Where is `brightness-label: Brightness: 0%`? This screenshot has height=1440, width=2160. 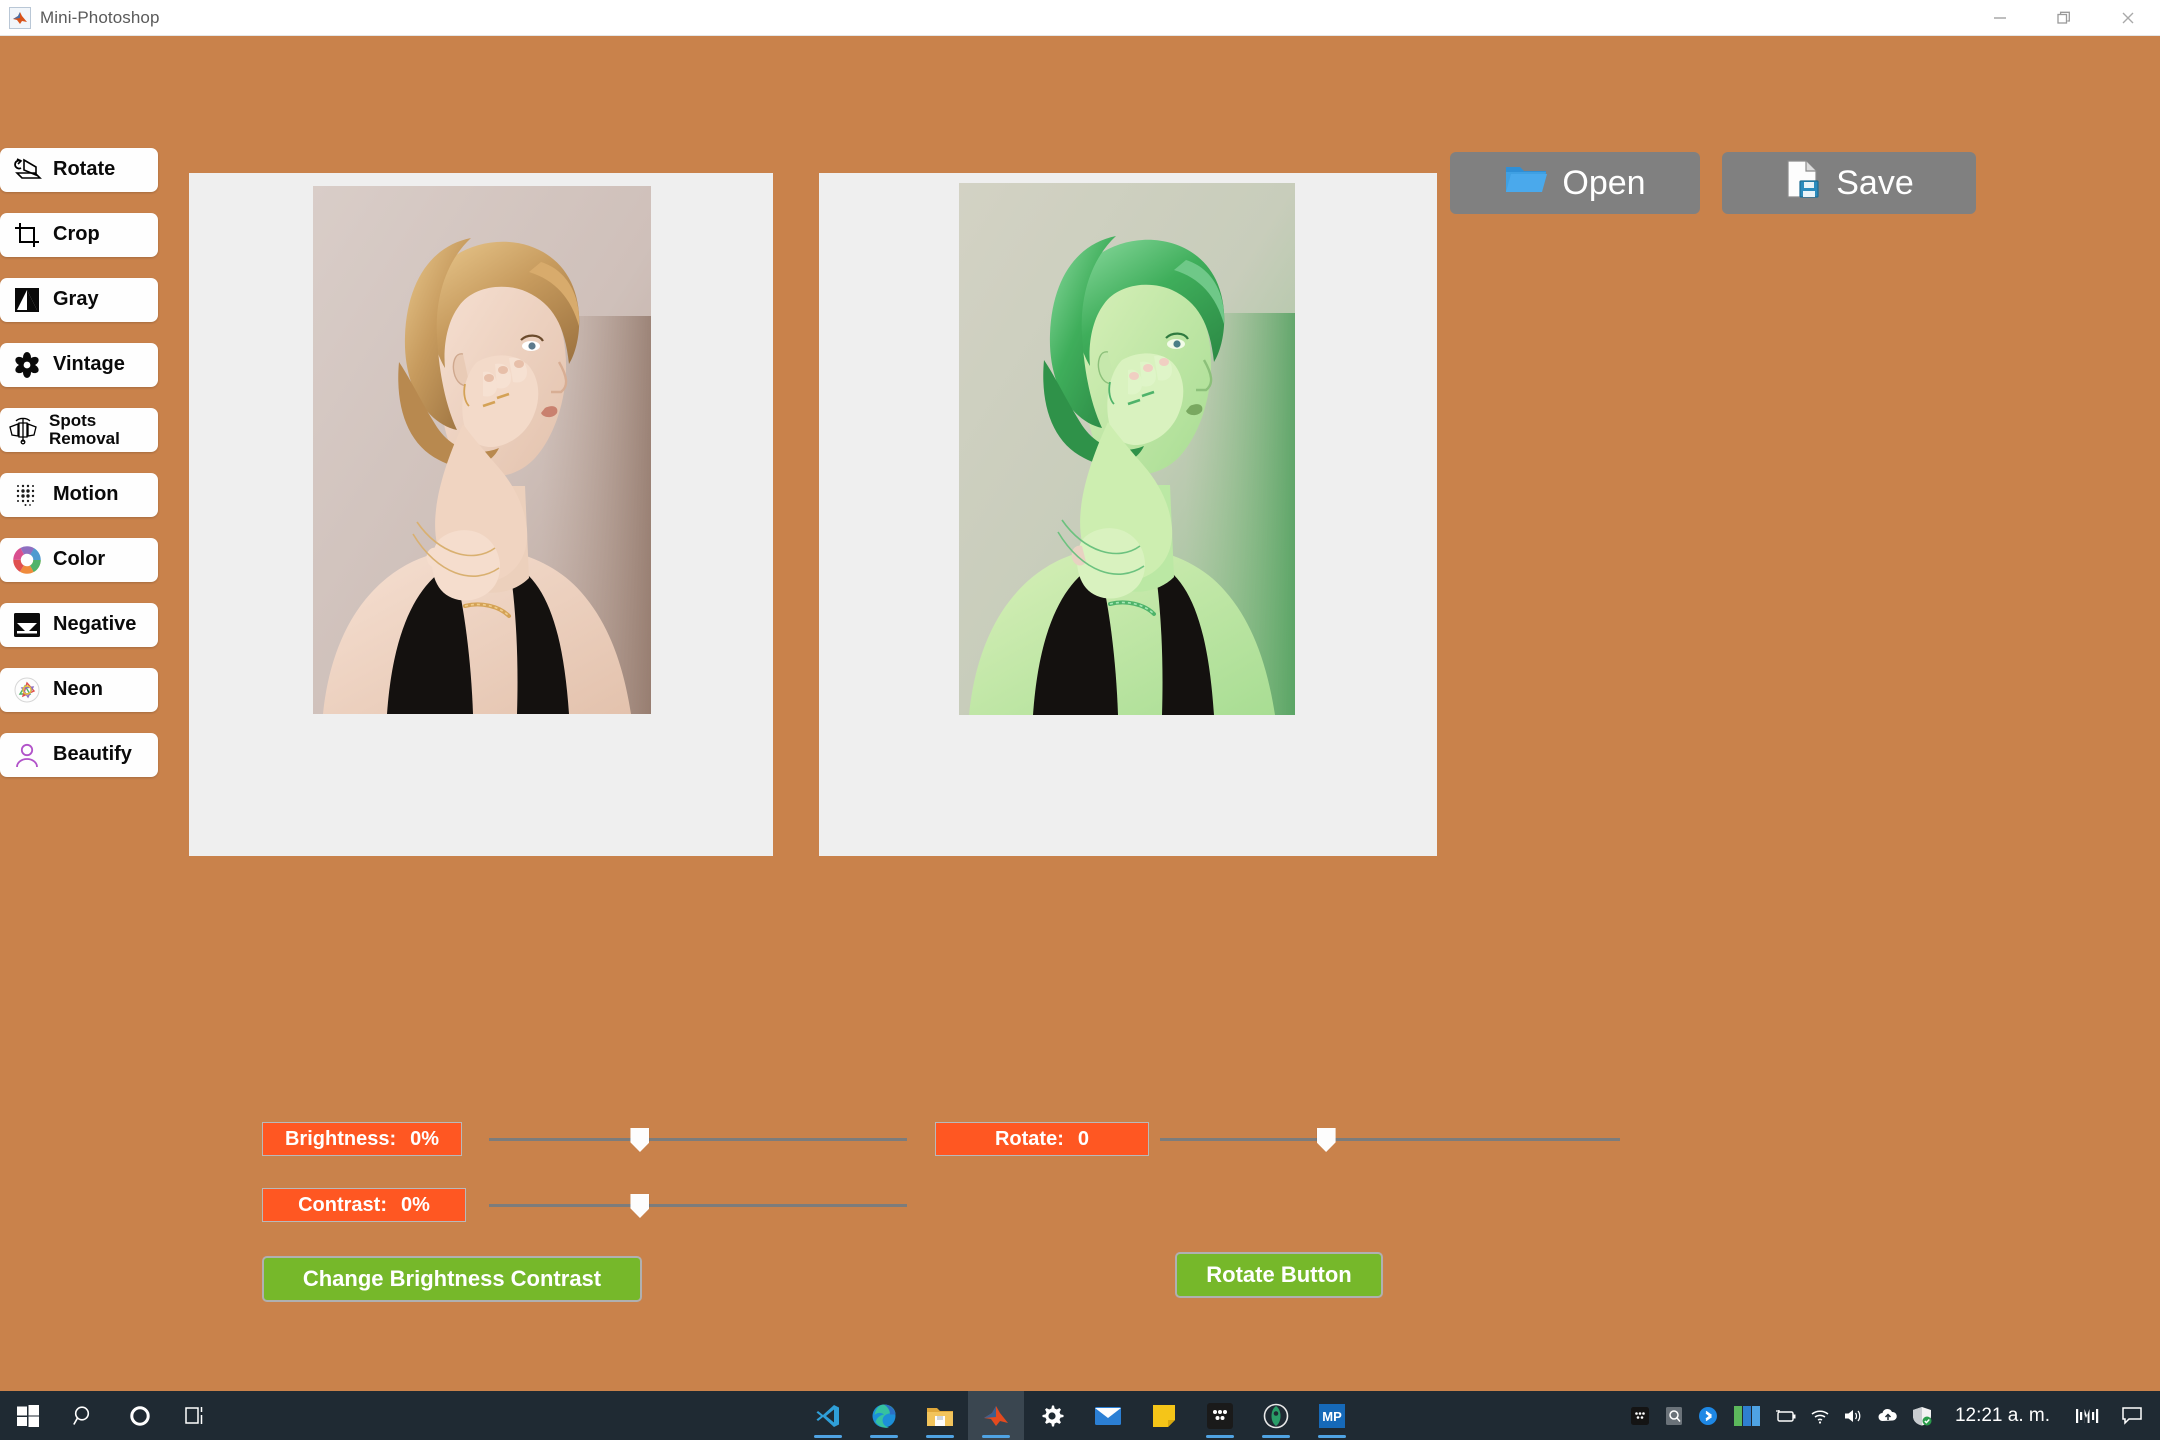 brightness-label: Brightness: 0% is located at coordinates (362, 1139).